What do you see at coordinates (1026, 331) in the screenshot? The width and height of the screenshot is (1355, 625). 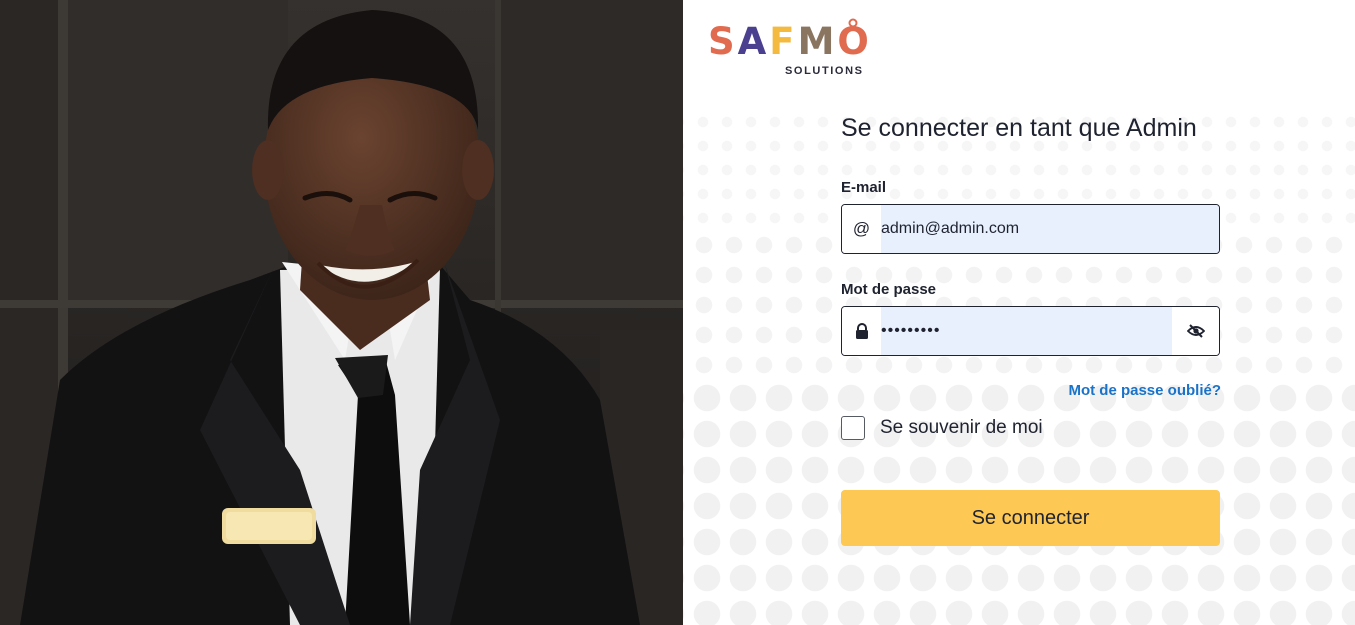 I see `password-input` at bounding box center [1026, 331].